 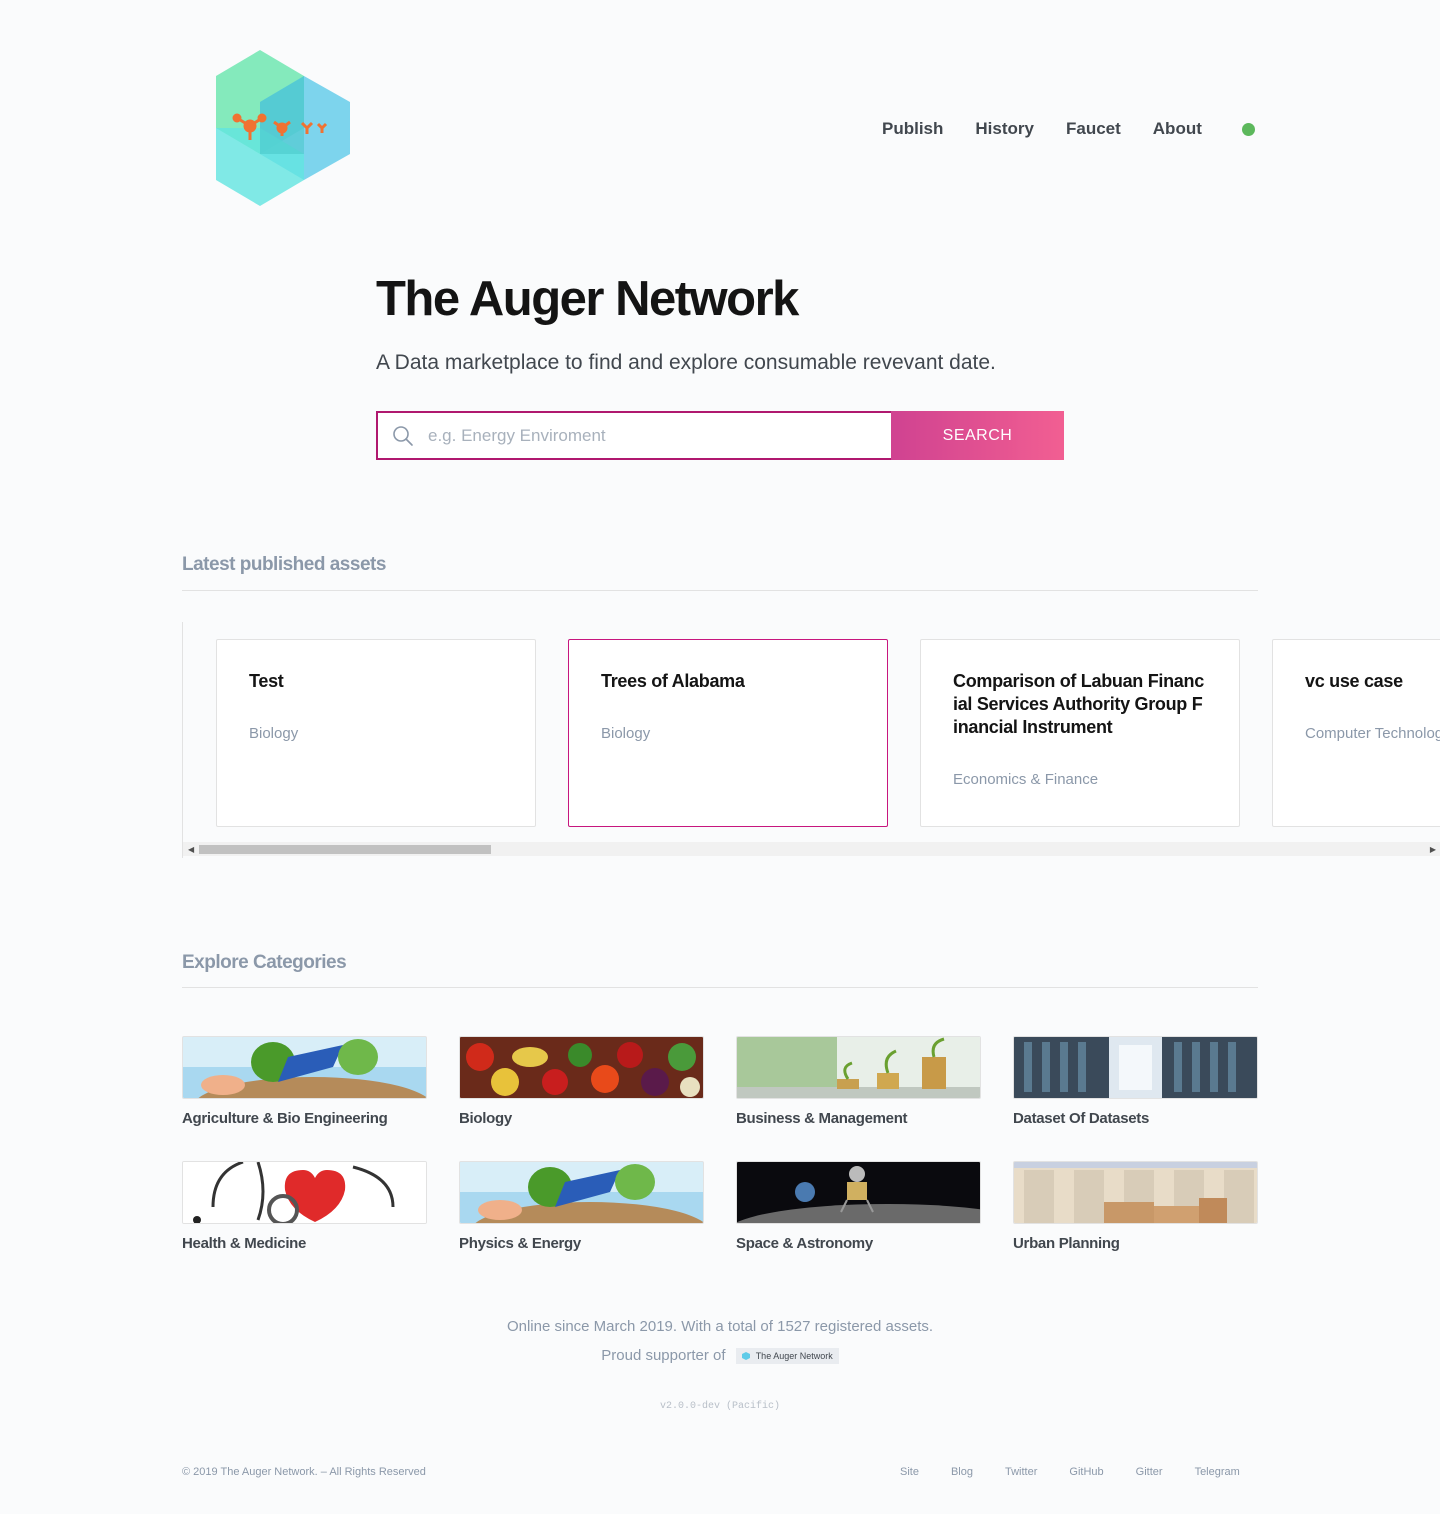 I want to click on search-field, so click(x=633, y=435).